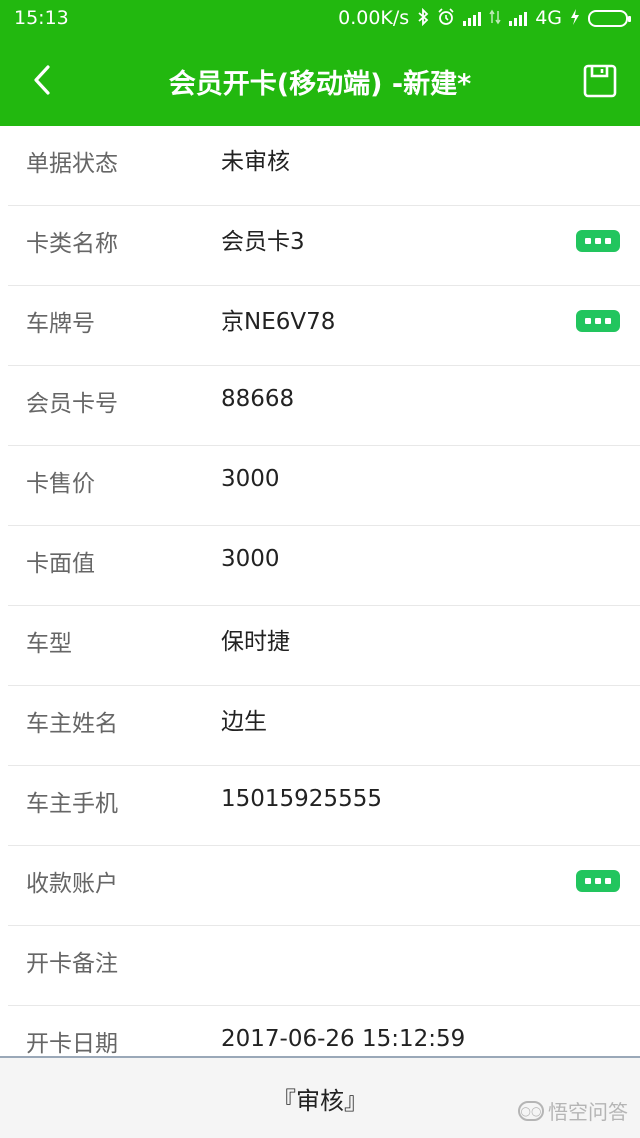  I want to click on form-row-open-date: 开卡日期 2017-06-26 15:12:59, so click(324, 1031).